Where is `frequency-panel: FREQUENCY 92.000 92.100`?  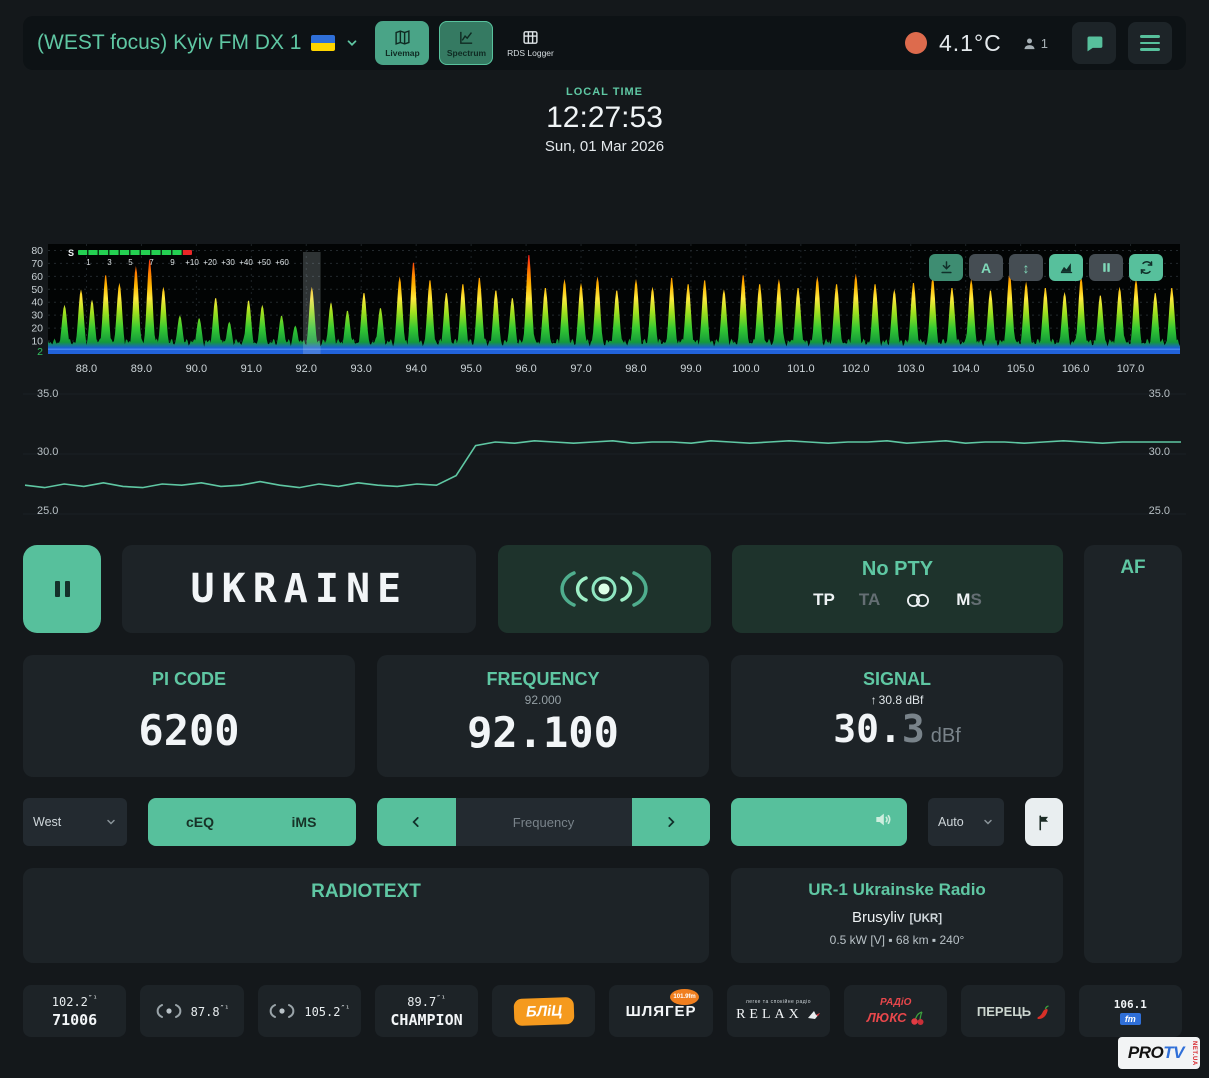
frequency-panel: FREQUENCY 92.000 92.100 is located at coordinates (543, 716).